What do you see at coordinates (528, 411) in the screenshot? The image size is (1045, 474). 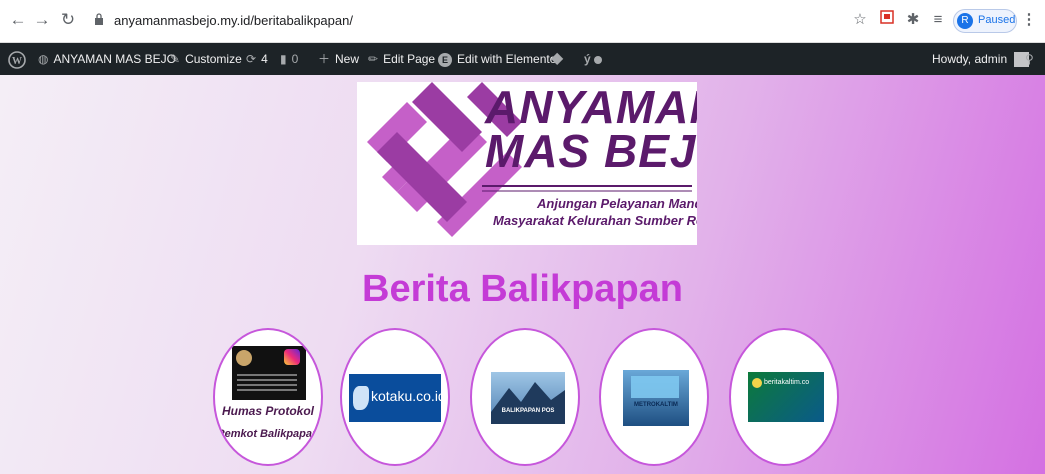 I see `balikpapanpos-text: BALIKPAPAN POS` at bounding box center [528, 411].